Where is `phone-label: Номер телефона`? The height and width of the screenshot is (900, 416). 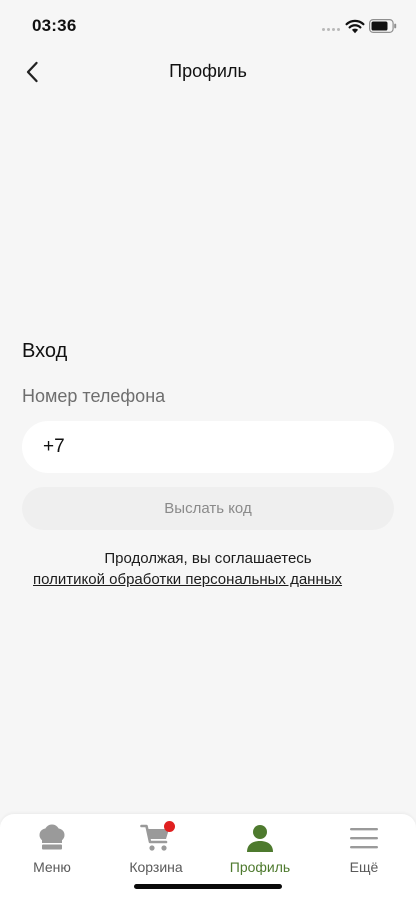
phone-label: Номер телефона is located at coordinates (94, 396).